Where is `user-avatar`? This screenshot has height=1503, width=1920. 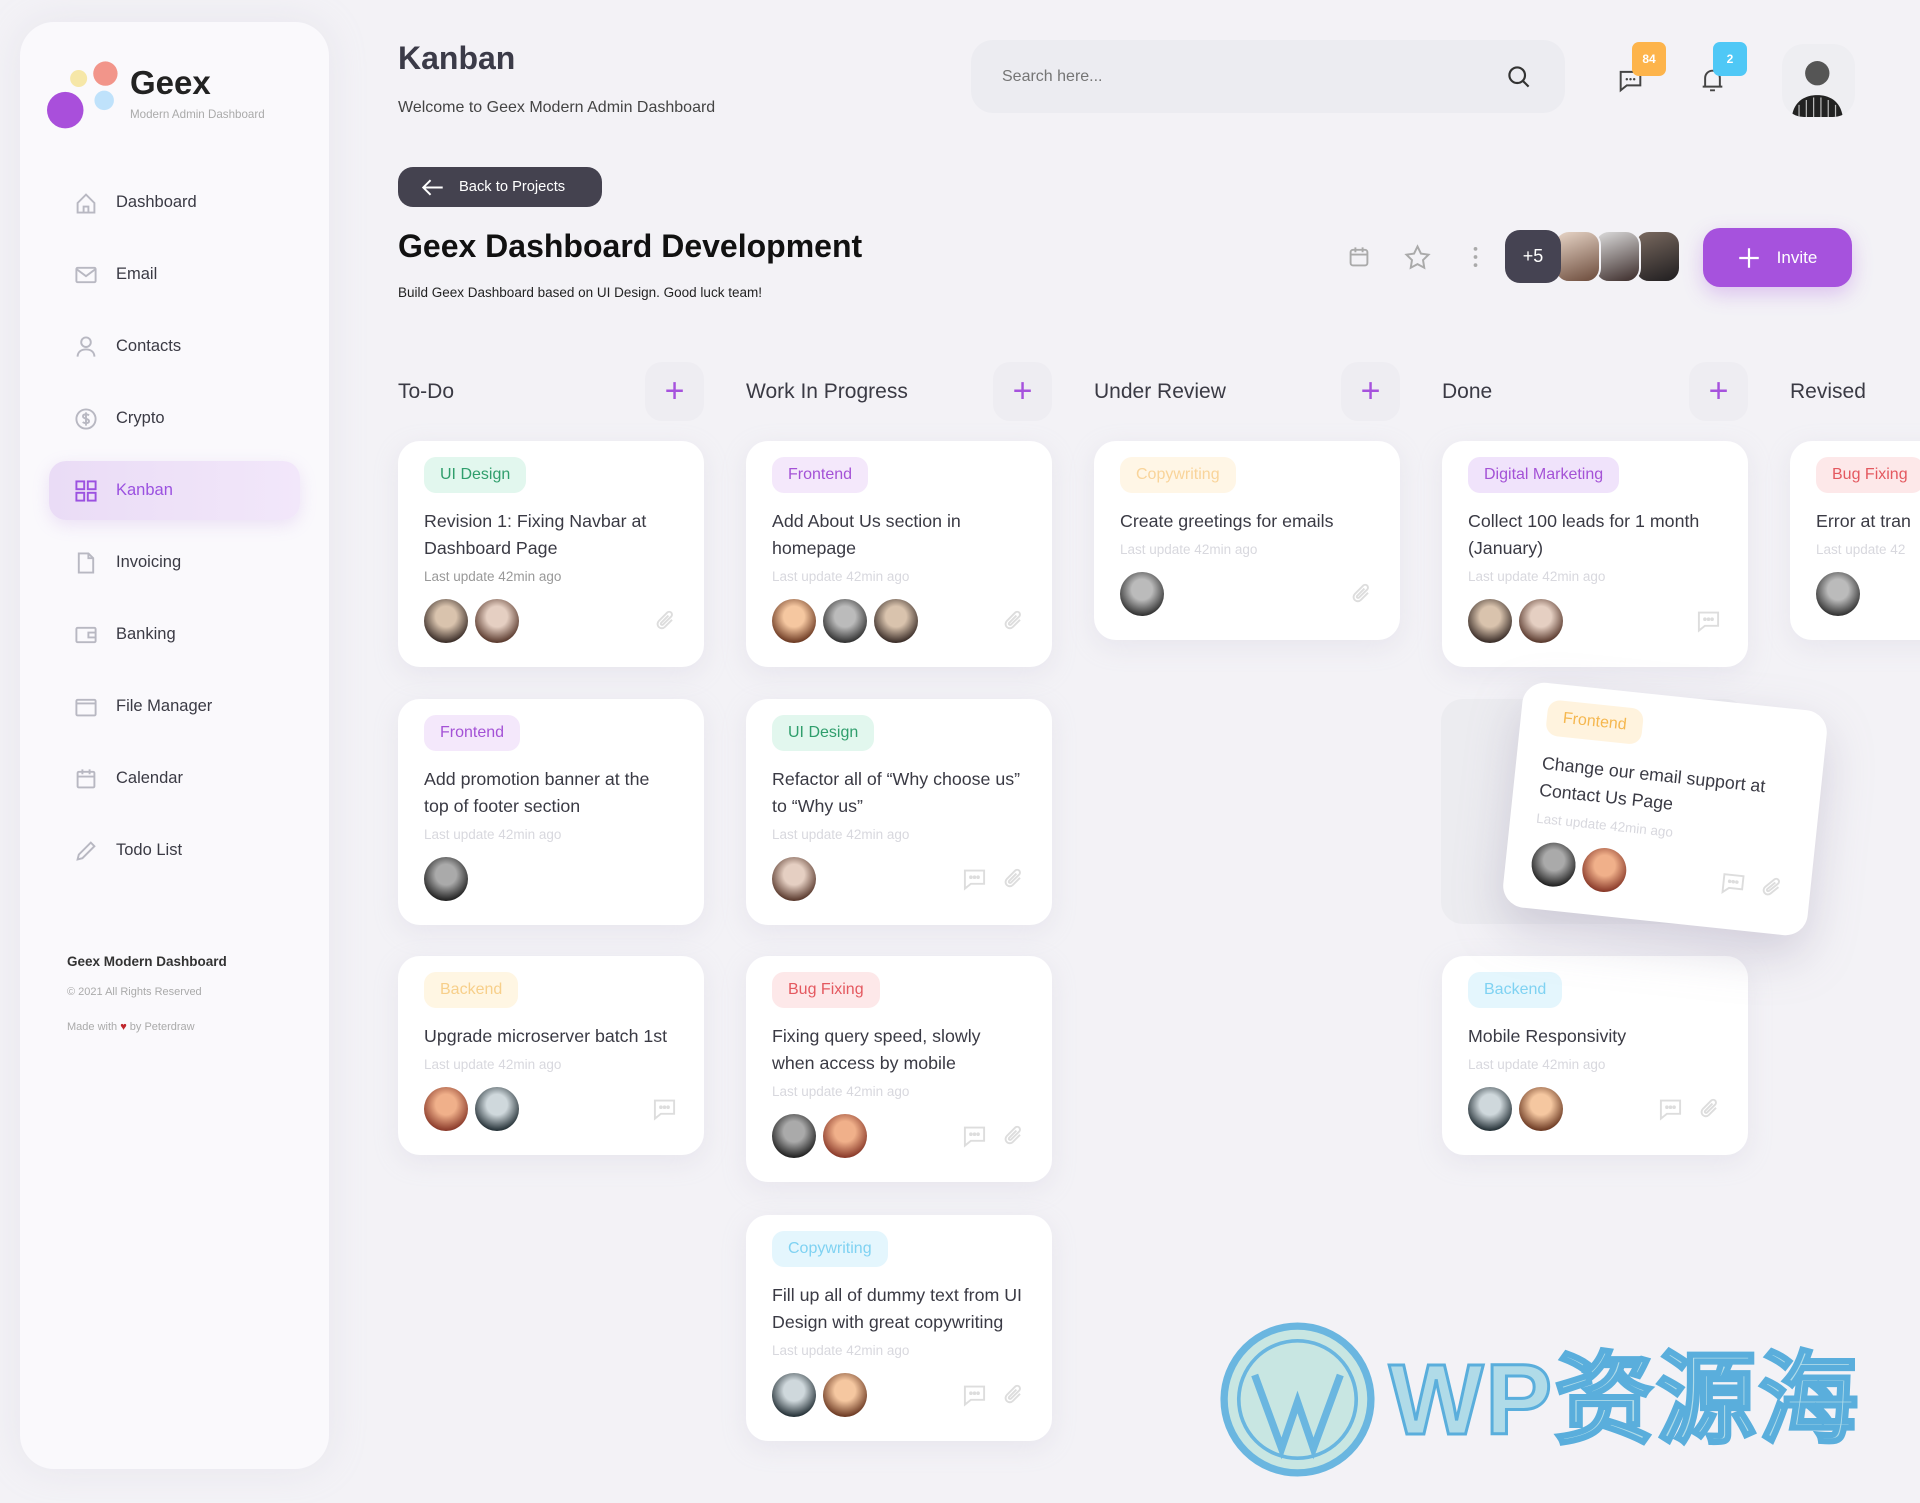 user-avatar is located at coordinates (1818, 80).